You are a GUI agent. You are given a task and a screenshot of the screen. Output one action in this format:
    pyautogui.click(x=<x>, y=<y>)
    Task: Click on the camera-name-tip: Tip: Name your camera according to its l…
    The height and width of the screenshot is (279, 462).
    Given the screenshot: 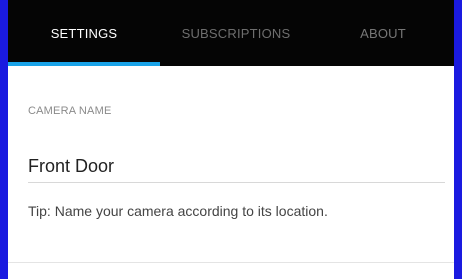 What is the action you would take?
    pyautogui.click(x=178, y=211)
    